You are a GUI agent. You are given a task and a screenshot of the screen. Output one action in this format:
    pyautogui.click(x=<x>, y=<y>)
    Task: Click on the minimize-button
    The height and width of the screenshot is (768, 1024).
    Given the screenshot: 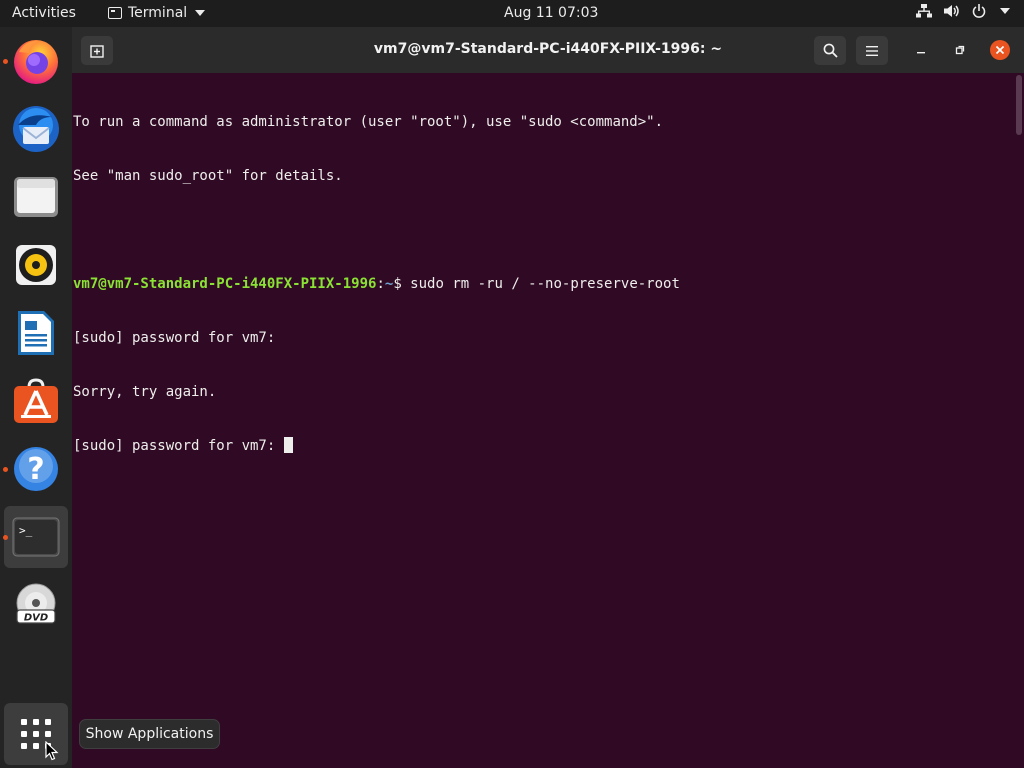 What is the action you would take?
    pyautogui.click(x=921, y=50)
    